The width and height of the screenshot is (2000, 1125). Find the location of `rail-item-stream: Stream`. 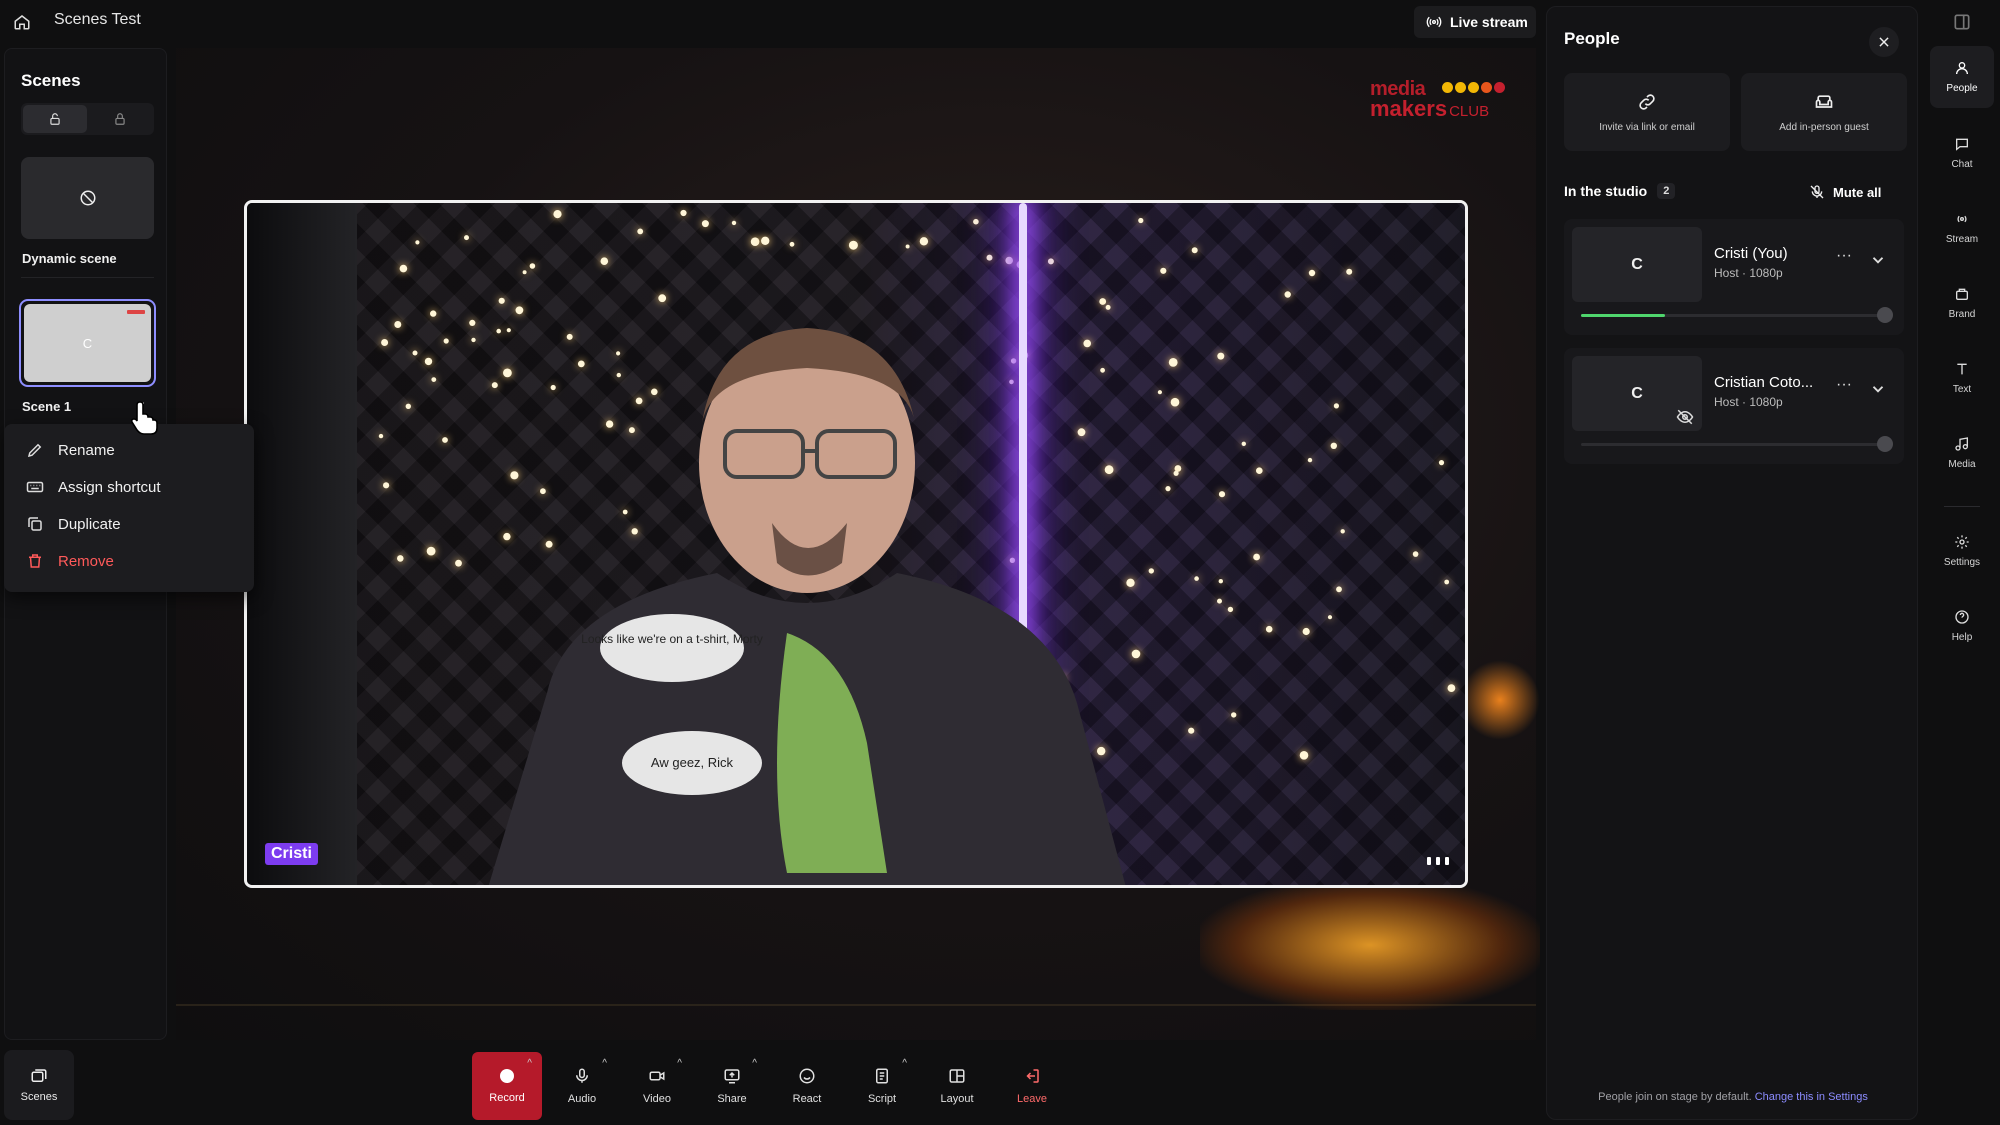

rail-item-stream: Stream is located at coordinates (1962, 228).